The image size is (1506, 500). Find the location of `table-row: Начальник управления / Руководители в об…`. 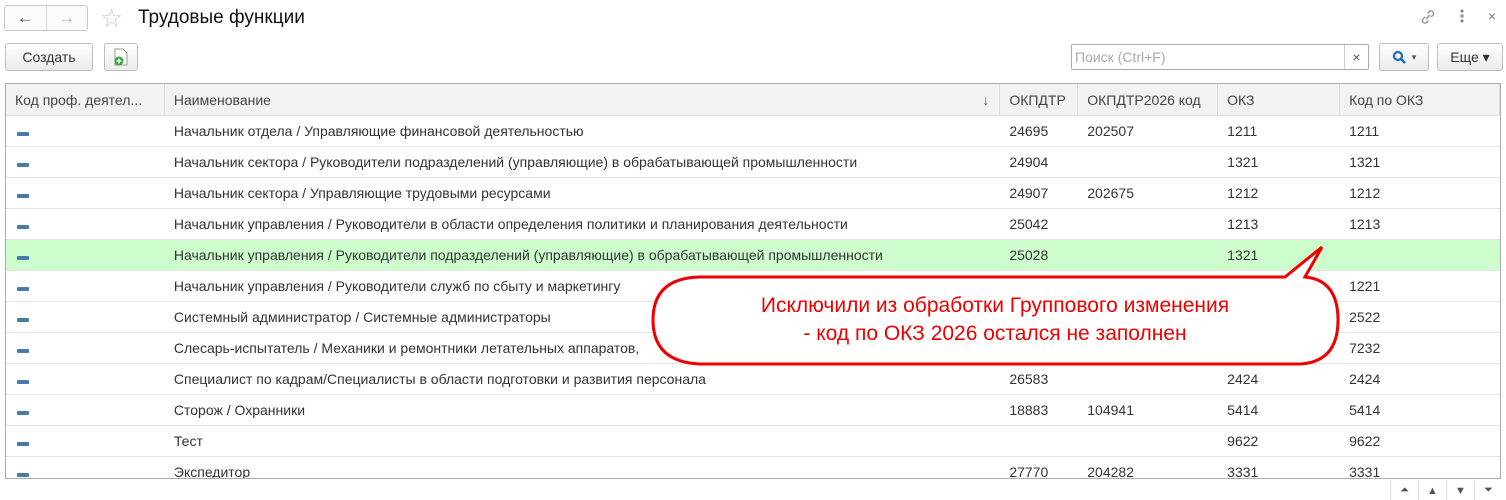

table-row: Начальник управления / Руководители в об… is located at coordinates (753, 224).